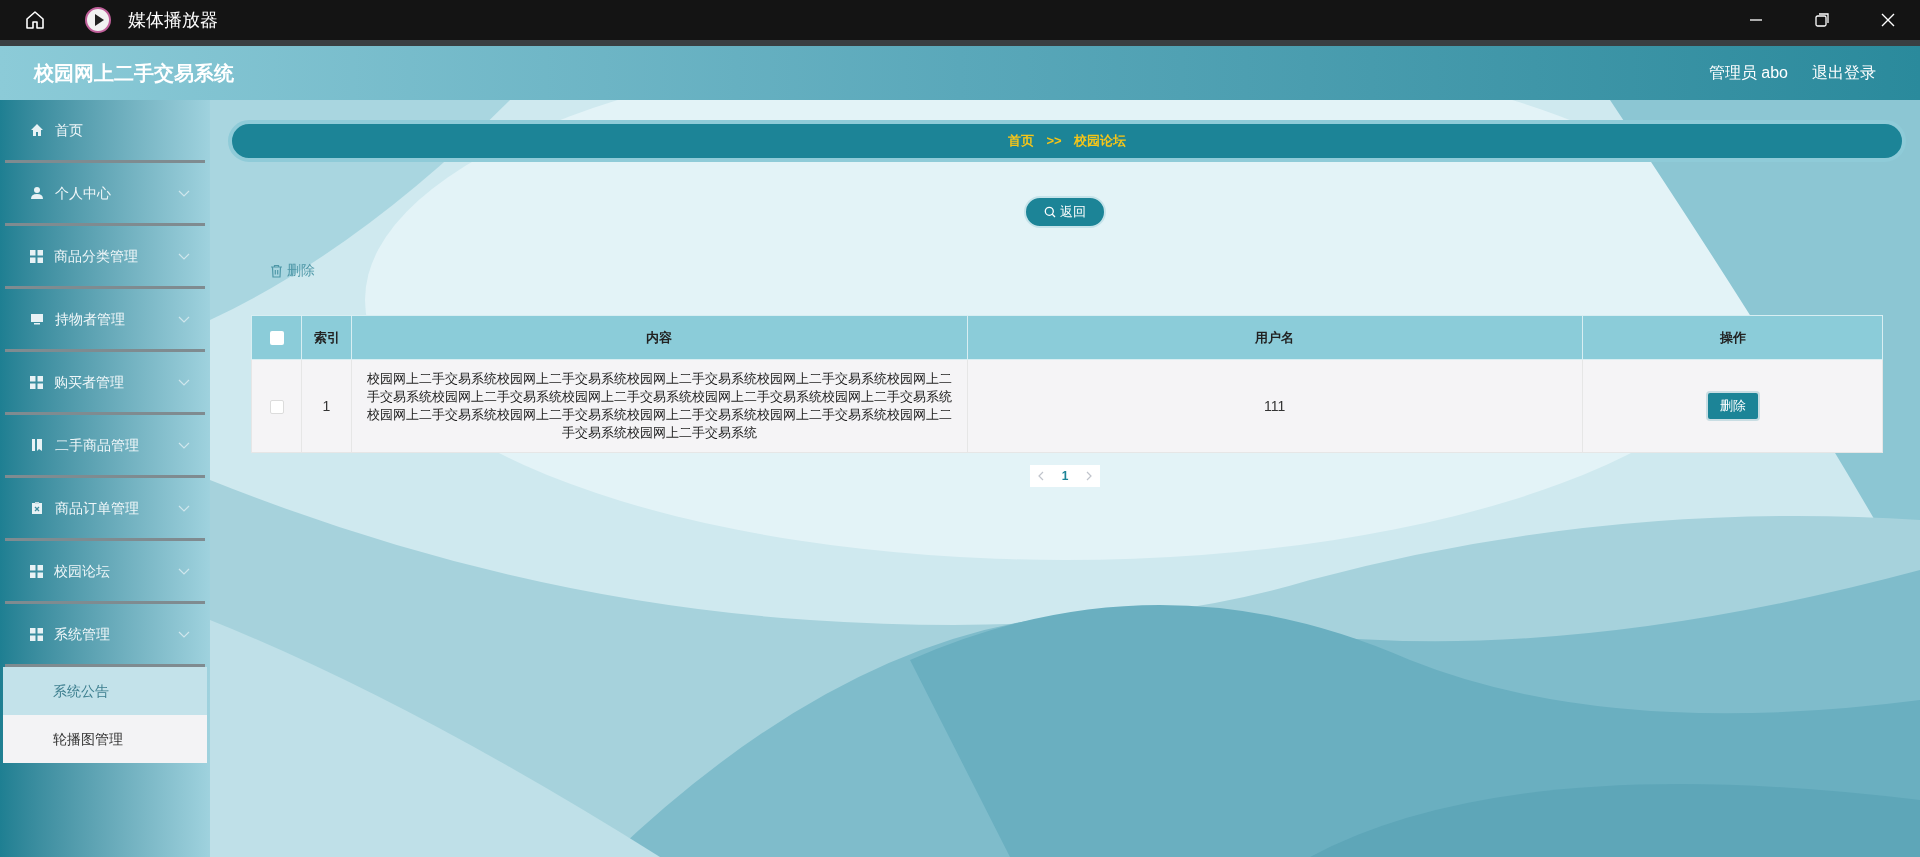  I want to click on back-button: 返回, so click(1065, 212).